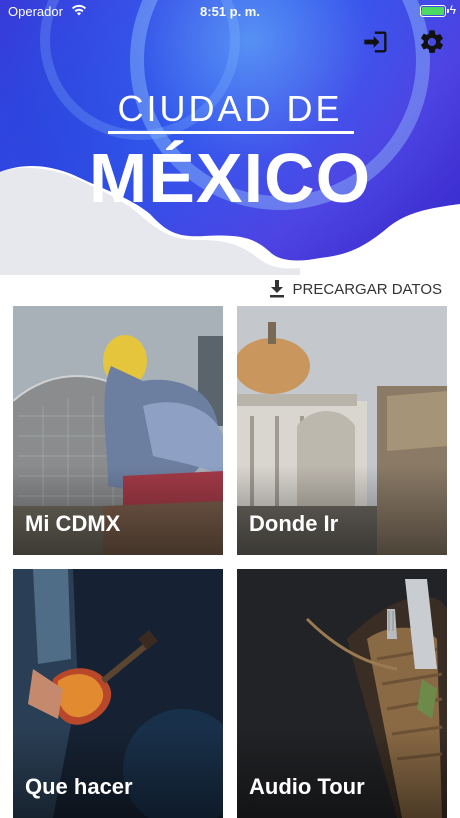  Describe the element at coordinates (79, 786) in the screenshot. I see `tile-label: Que hacer` at that location.